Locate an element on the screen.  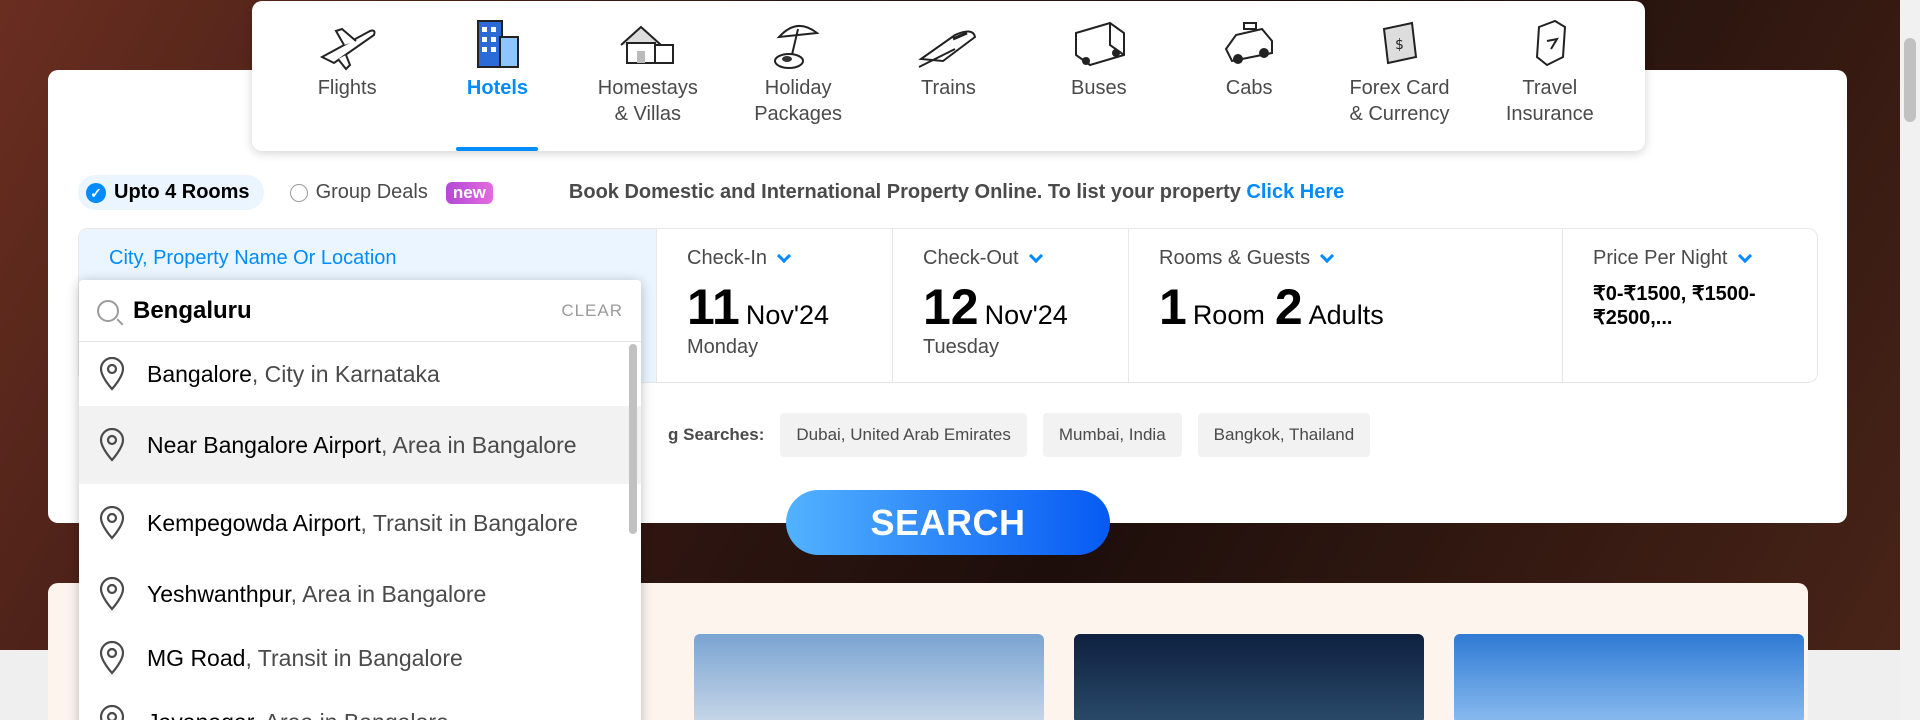
autocomplete-search-bar: CLEAR is located at coordinates (360, 311).